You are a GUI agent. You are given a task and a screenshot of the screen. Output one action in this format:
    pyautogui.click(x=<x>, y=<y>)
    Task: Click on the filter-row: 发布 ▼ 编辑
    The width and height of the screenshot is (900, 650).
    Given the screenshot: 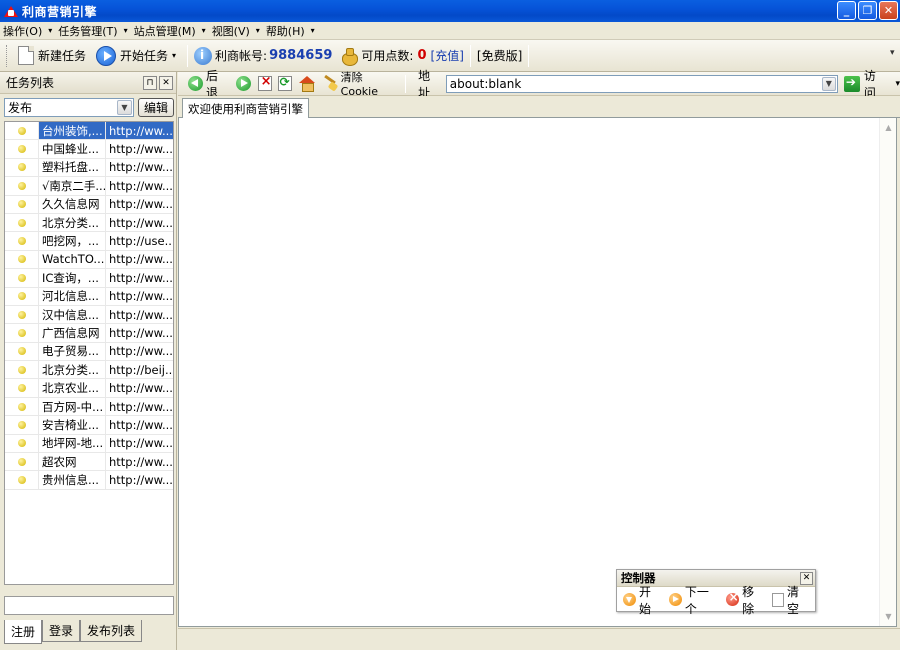 What is the action you would take?
    pyautogui.click(x=88, y=107)
    